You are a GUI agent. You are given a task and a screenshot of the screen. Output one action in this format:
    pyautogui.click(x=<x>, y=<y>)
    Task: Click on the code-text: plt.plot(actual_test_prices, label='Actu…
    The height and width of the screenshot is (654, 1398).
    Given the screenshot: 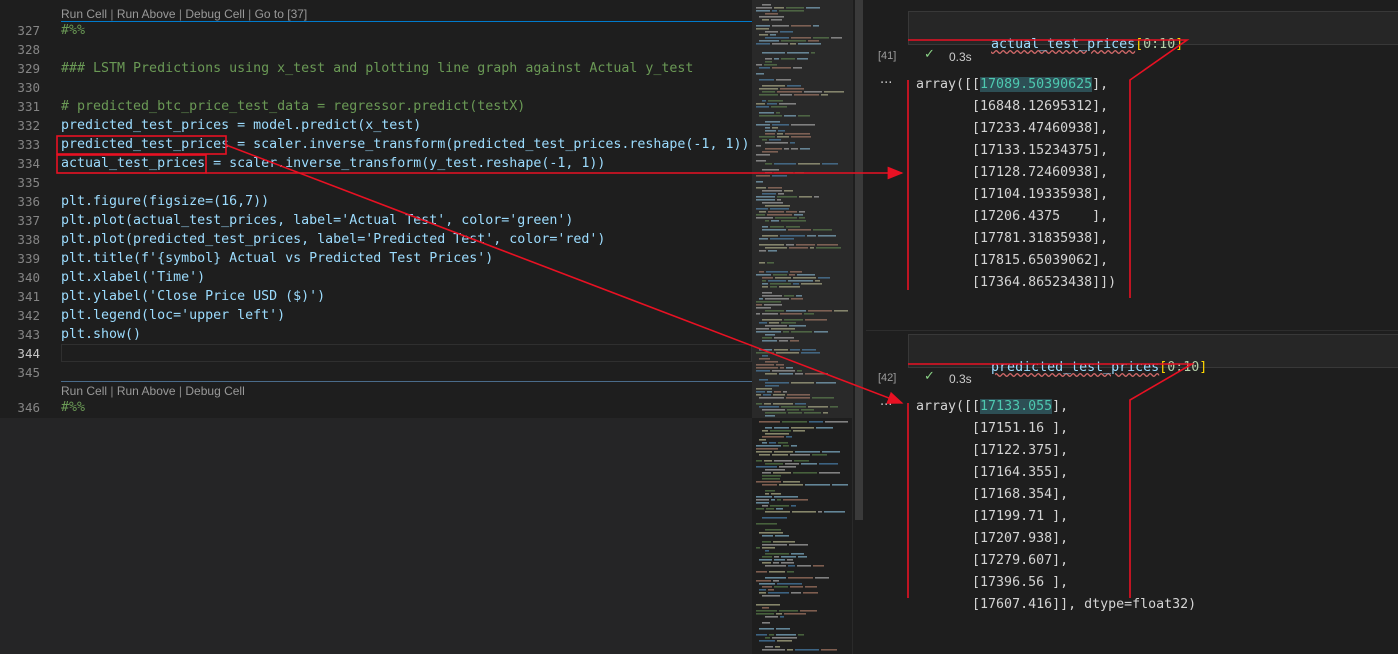 What is the action you would take?
    pyautogui.click(x=317, y=220)
    